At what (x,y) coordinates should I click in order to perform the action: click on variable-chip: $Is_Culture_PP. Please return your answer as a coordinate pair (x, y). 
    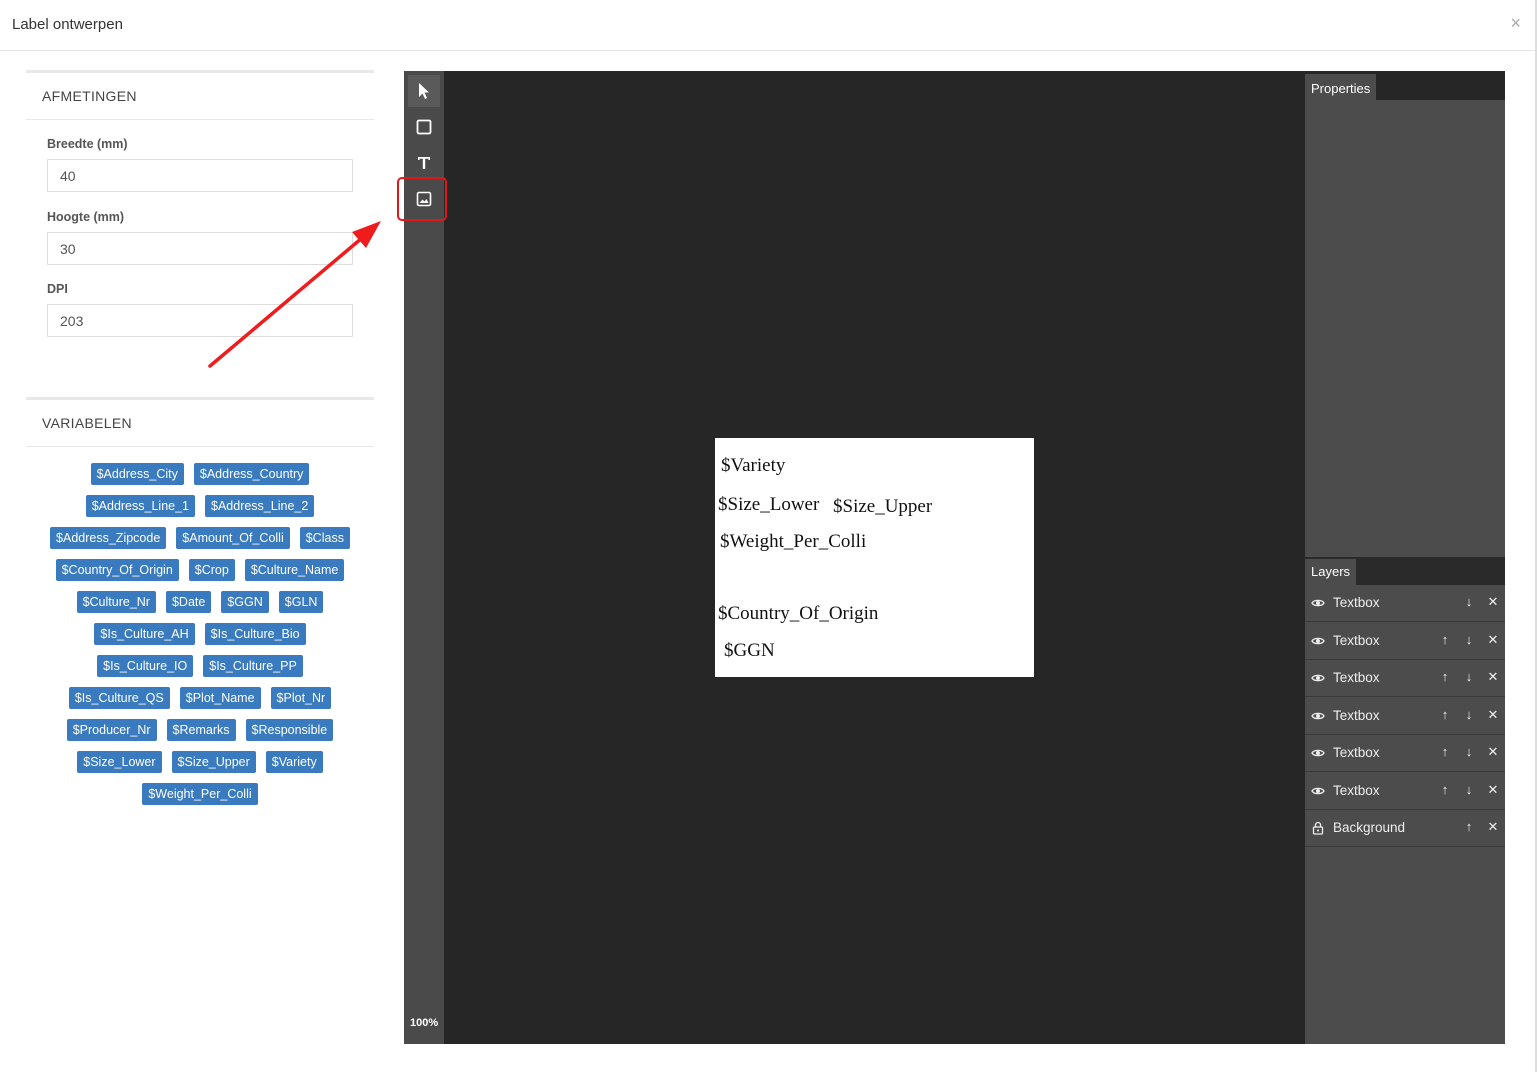
    Looking at the image, I should click on (253, 666).